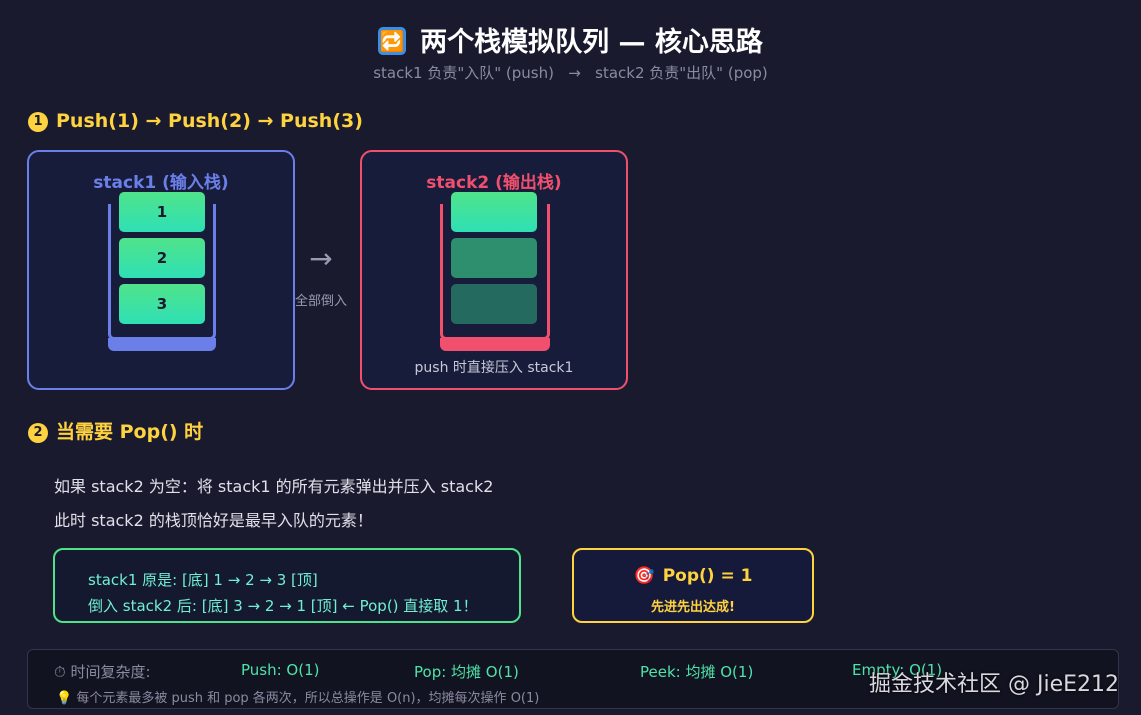 This screenshot has width=1141, height=715. I want to click on complexity-push: Push: O(1), so click(280, 670).